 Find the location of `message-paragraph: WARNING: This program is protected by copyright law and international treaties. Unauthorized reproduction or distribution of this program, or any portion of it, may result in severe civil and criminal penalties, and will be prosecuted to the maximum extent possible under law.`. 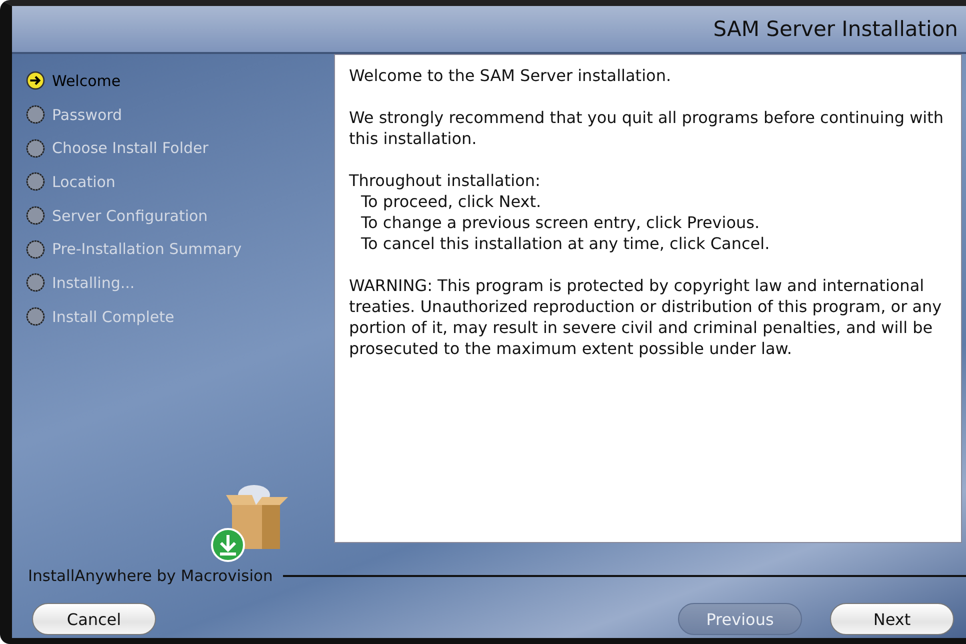

message-paragraph: WARNING: This program is protected by copyright law and international treaties. Unauthorized reproduction or distribution of this program, or any portion of it, may result in severe civil and criminal penalties, and will be prosecuted to the maximum extent possible under law. is located at coordinates (646, 317).